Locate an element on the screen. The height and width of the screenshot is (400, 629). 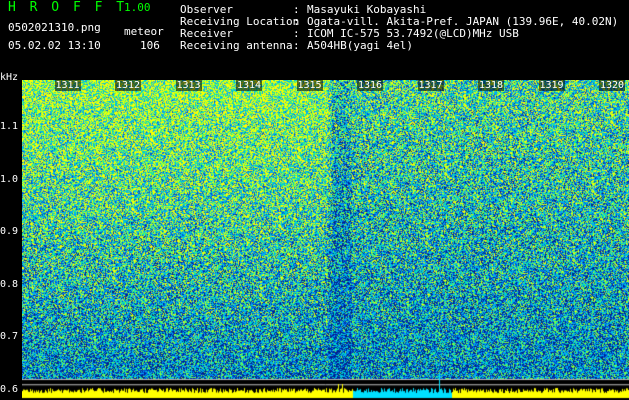
info-key: Receiving antenna is located at coordinates (236, 45).